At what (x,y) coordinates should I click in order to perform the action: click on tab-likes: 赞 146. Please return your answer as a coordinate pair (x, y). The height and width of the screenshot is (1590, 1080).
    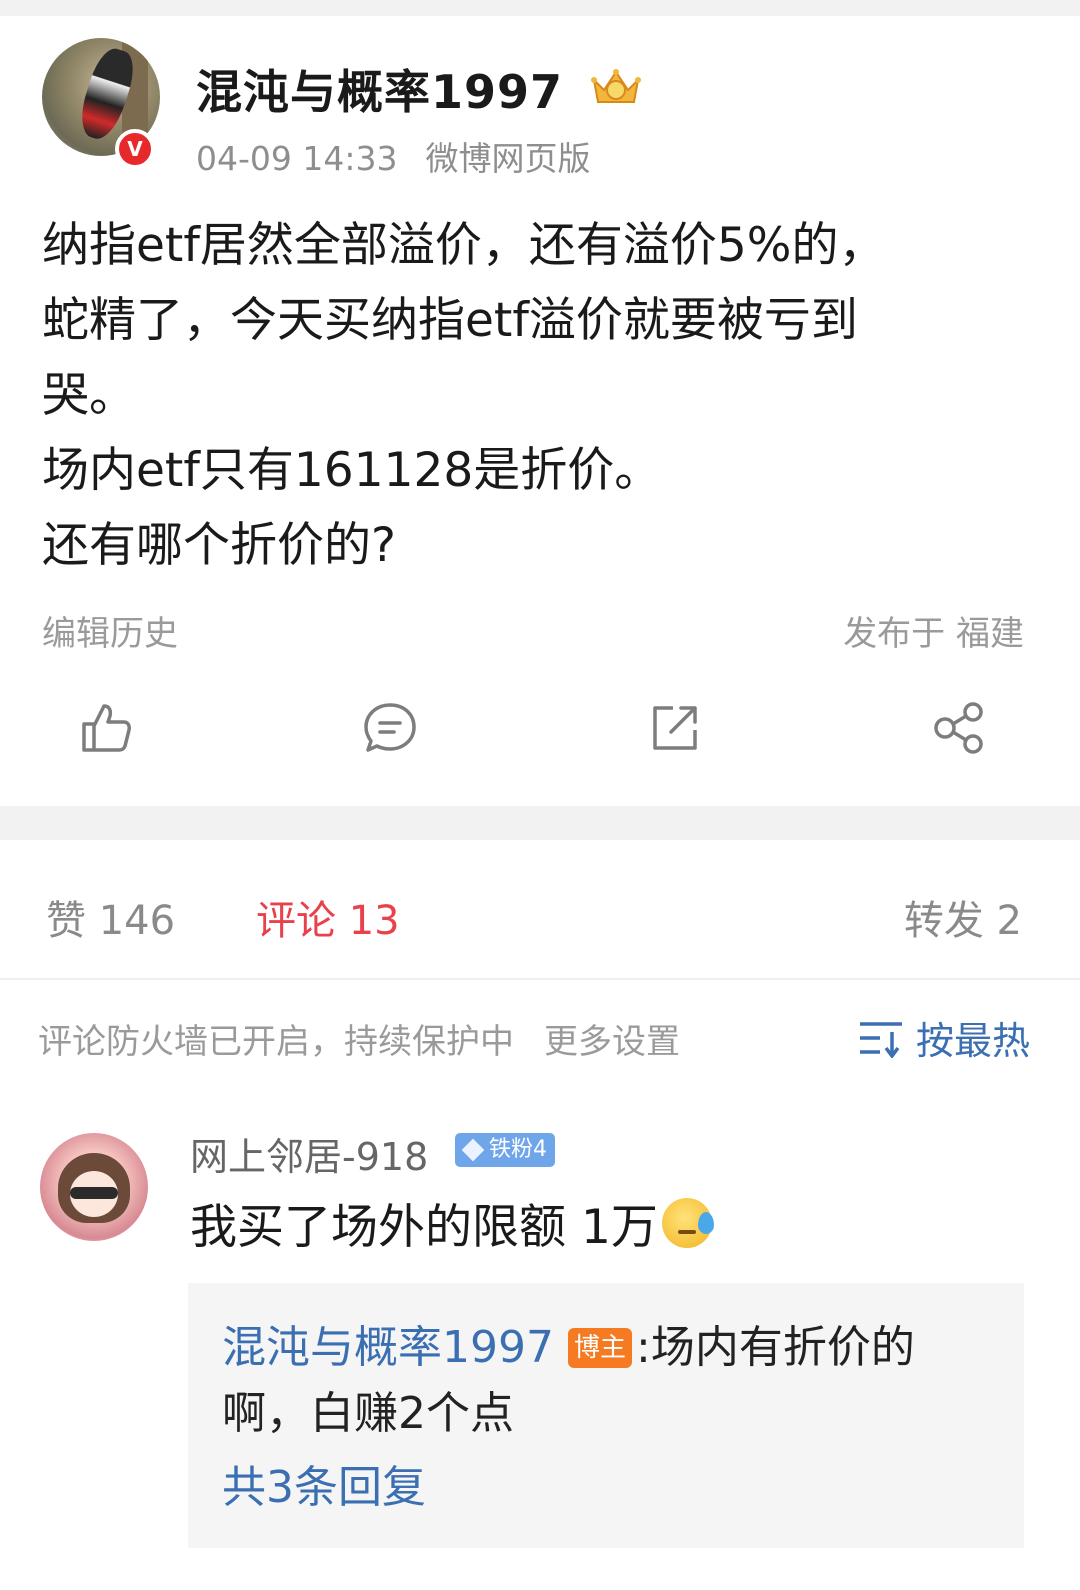
    Looking at the image, I should click on (110, 917).